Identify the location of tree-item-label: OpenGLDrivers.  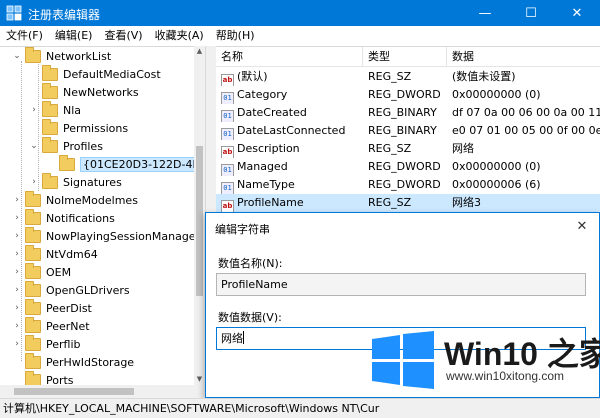
(88, 290).